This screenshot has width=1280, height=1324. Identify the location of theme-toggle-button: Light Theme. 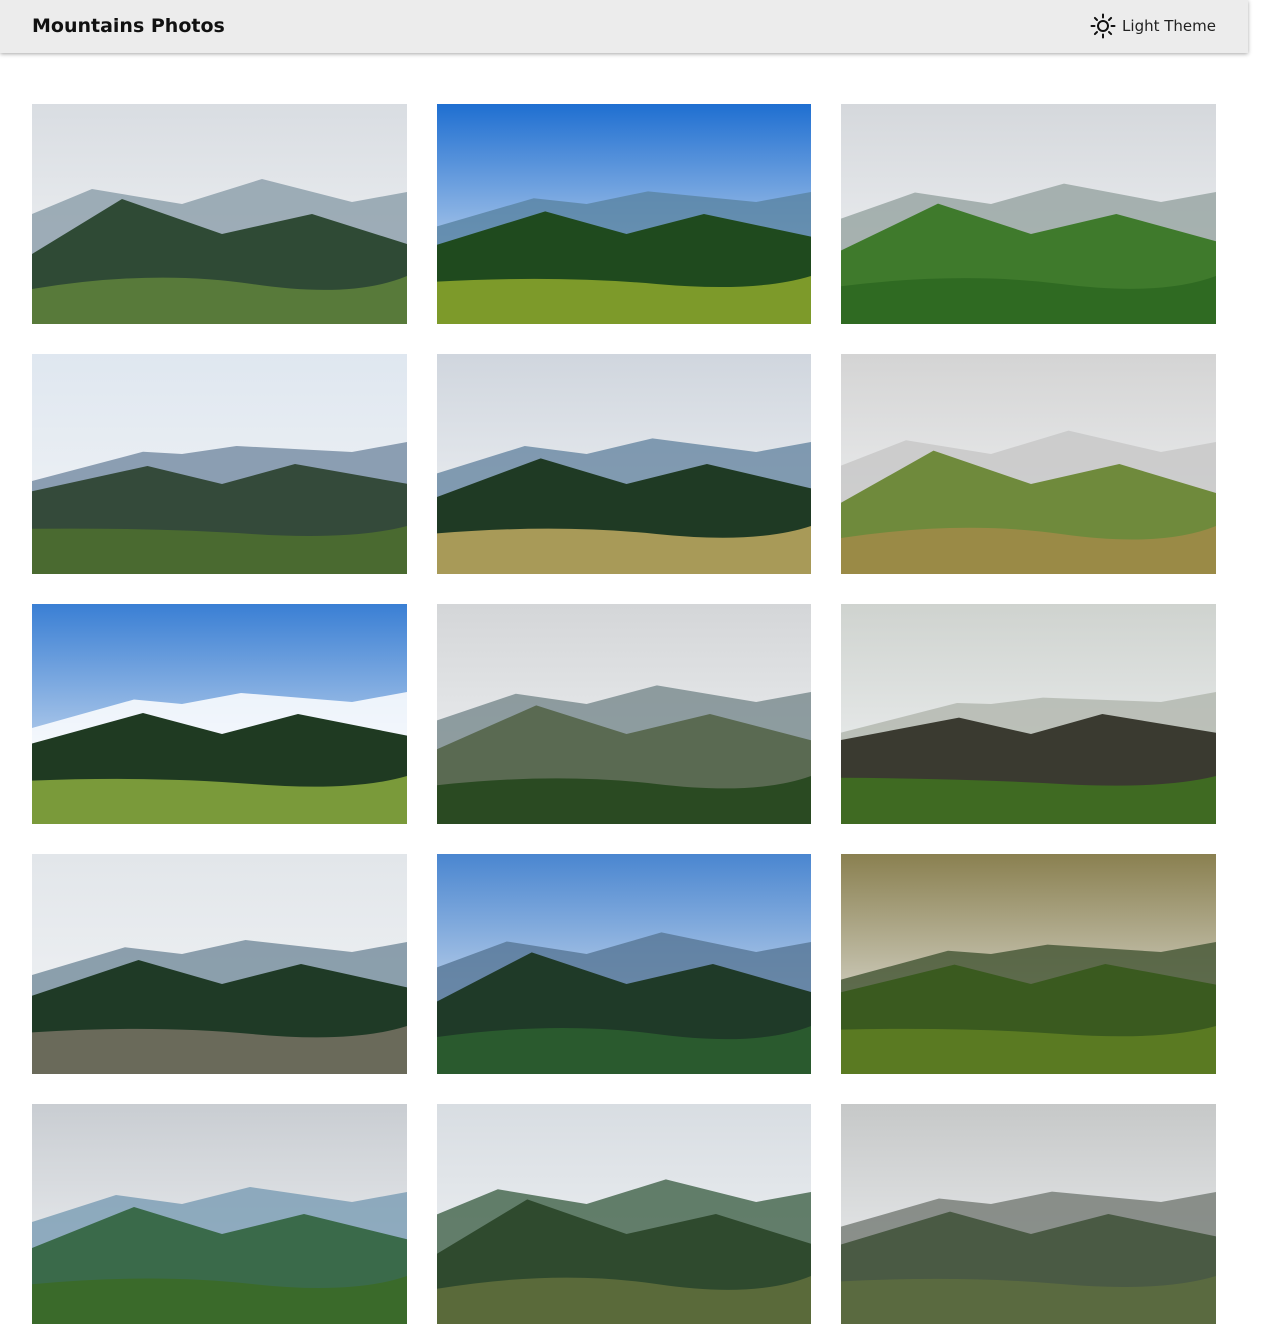
(1153, 26).